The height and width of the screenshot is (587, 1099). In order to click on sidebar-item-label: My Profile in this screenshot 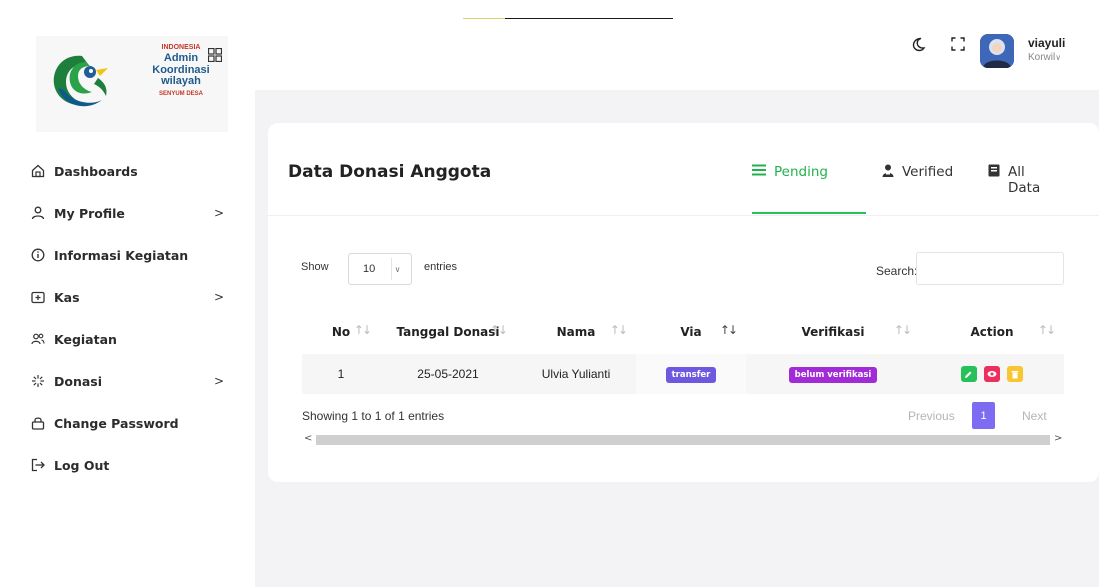, I will do `click(89, 213)`.